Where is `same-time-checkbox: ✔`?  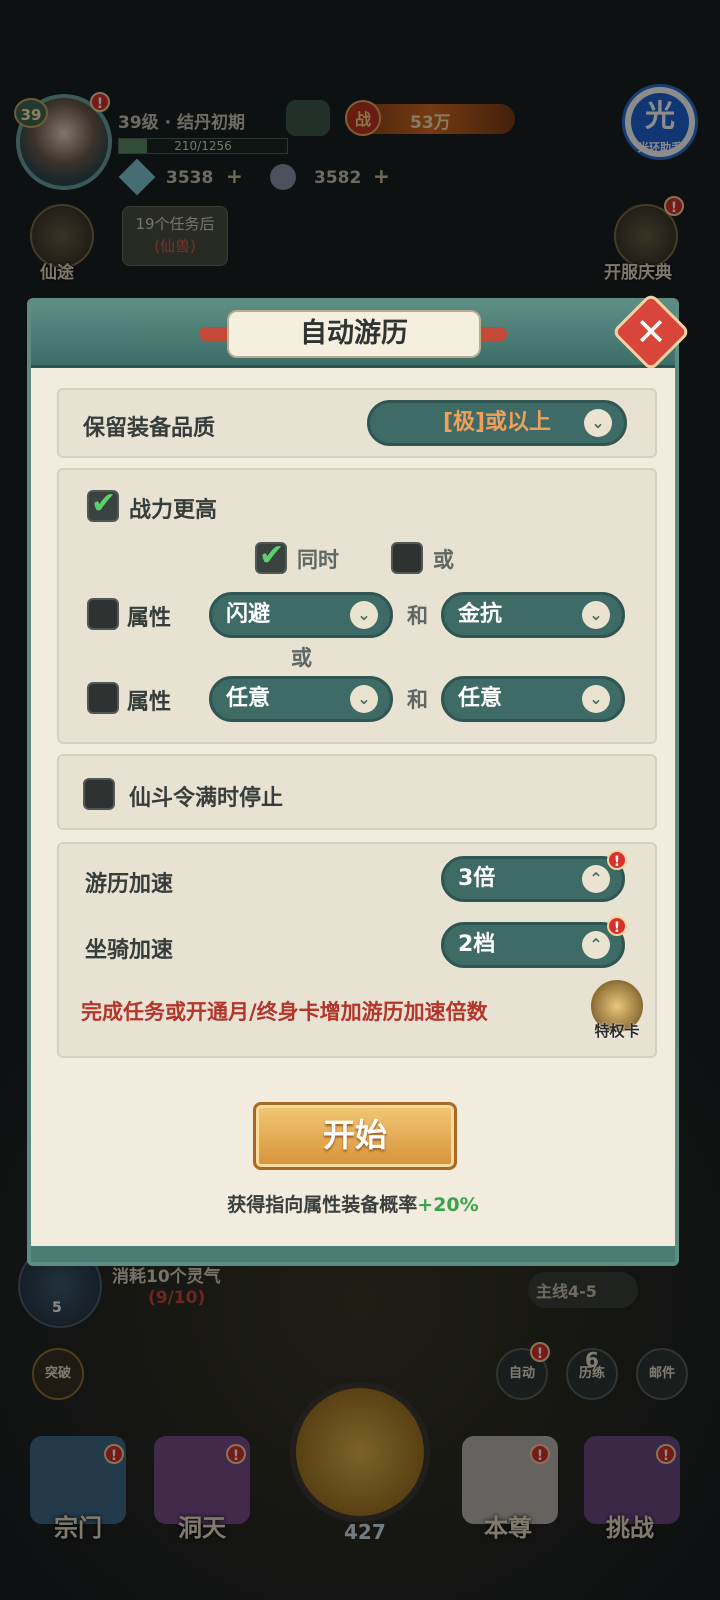 same-time-checkbox: ✔ is located at coordinates (271, 556).